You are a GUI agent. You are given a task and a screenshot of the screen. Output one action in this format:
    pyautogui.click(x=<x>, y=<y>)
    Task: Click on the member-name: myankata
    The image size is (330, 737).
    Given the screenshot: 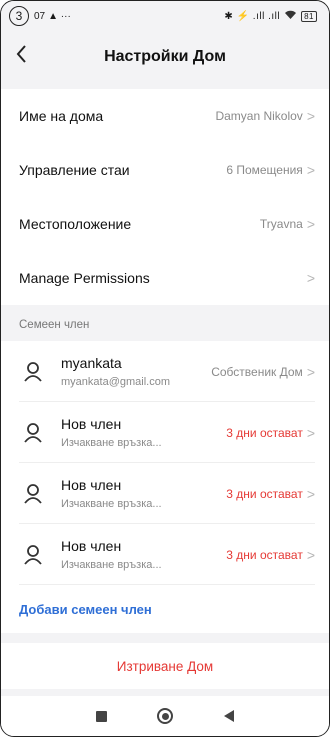 What is the action you would take?
    pyautogui.click(x=91, y=363)
    